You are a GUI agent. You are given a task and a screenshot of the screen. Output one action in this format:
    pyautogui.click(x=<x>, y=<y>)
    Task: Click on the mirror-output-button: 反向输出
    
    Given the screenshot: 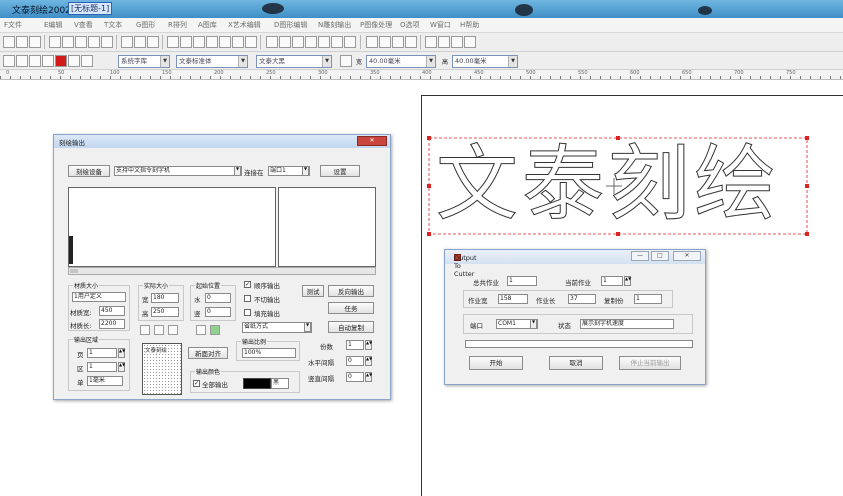 What is the action you would take?
    pyautogui.click(x=351, y=291)
    